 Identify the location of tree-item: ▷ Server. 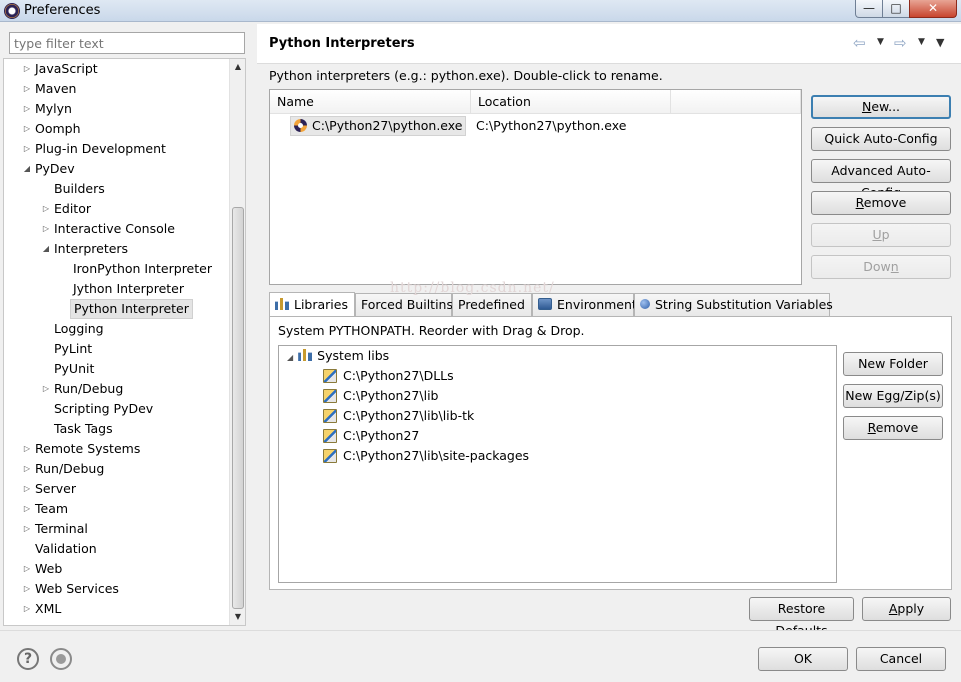
(117, 489).